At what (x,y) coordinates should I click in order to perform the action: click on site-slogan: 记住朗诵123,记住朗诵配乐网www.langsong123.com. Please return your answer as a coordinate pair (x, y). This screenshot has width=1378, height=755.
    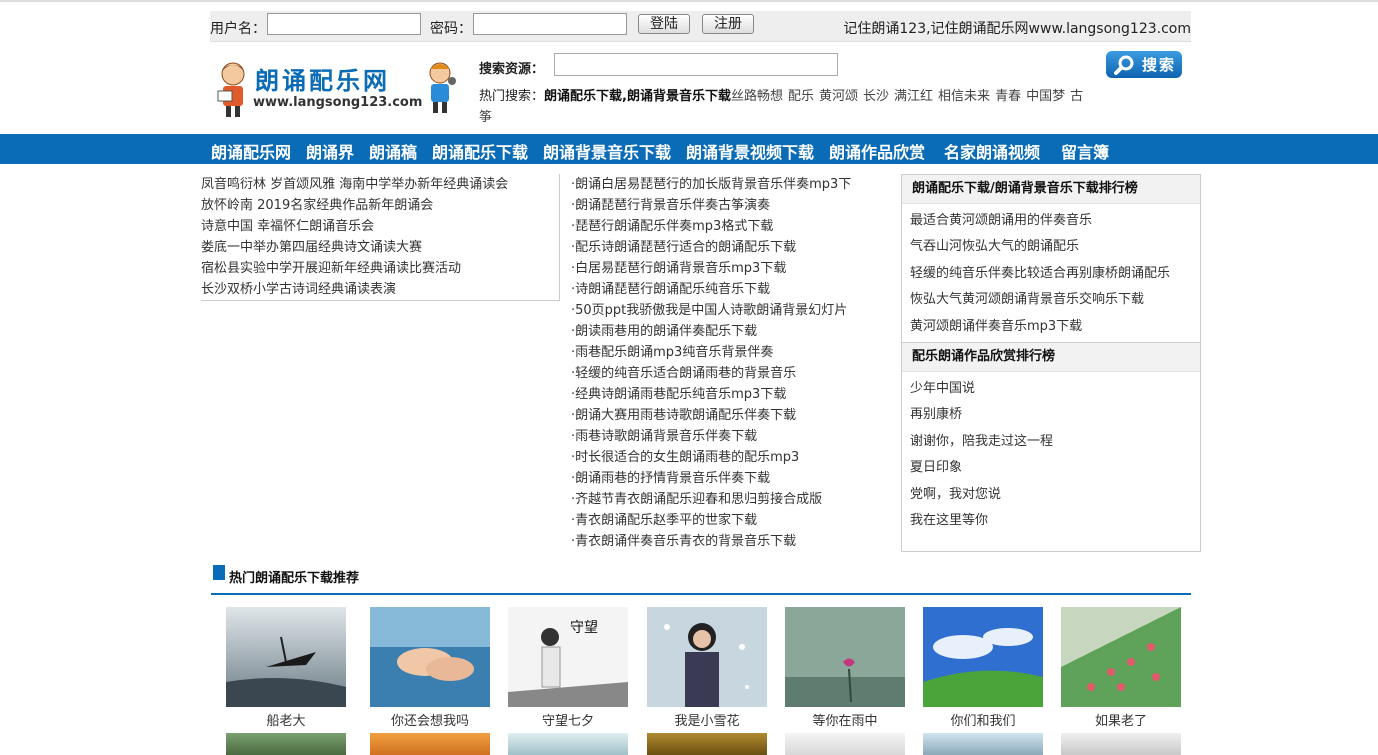
    Looking at the image, I should click on (1017, 29).